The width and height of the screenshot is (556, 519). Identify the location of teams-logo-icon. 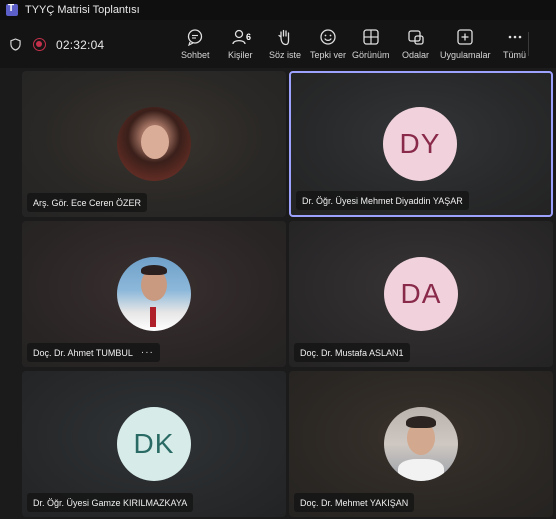
(12, 9).